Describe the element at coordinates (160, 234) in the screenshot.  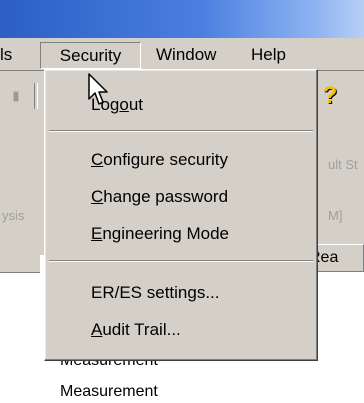
I see `menu-item-engineering-mode: Engineering Mode` at that location.